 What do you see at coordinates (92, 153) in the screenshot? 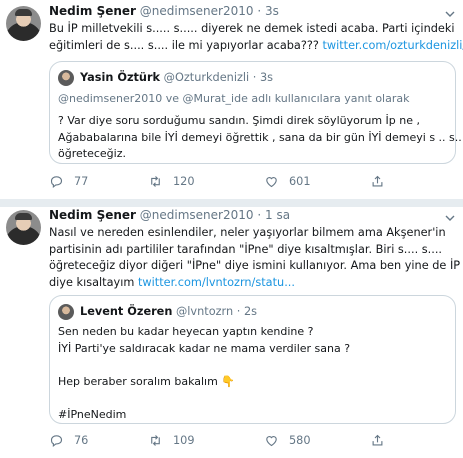
I see `quoted-text-line: öğreteceğiz.` at bounding box center [92, 153].